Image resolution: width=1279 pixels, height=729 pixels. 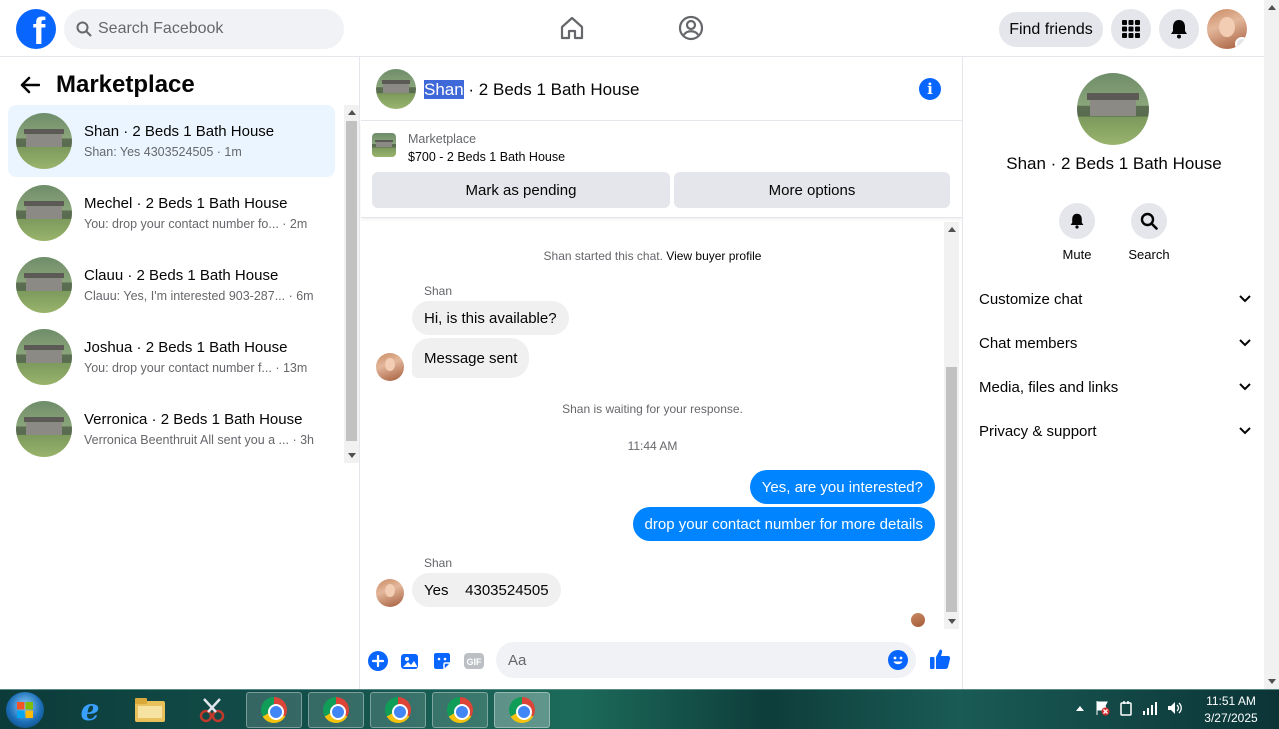 What do you see at coordinates (460, 710) in the screenshot?
I see `chrome-profile-4-icon` at bounding box center [460, 710].